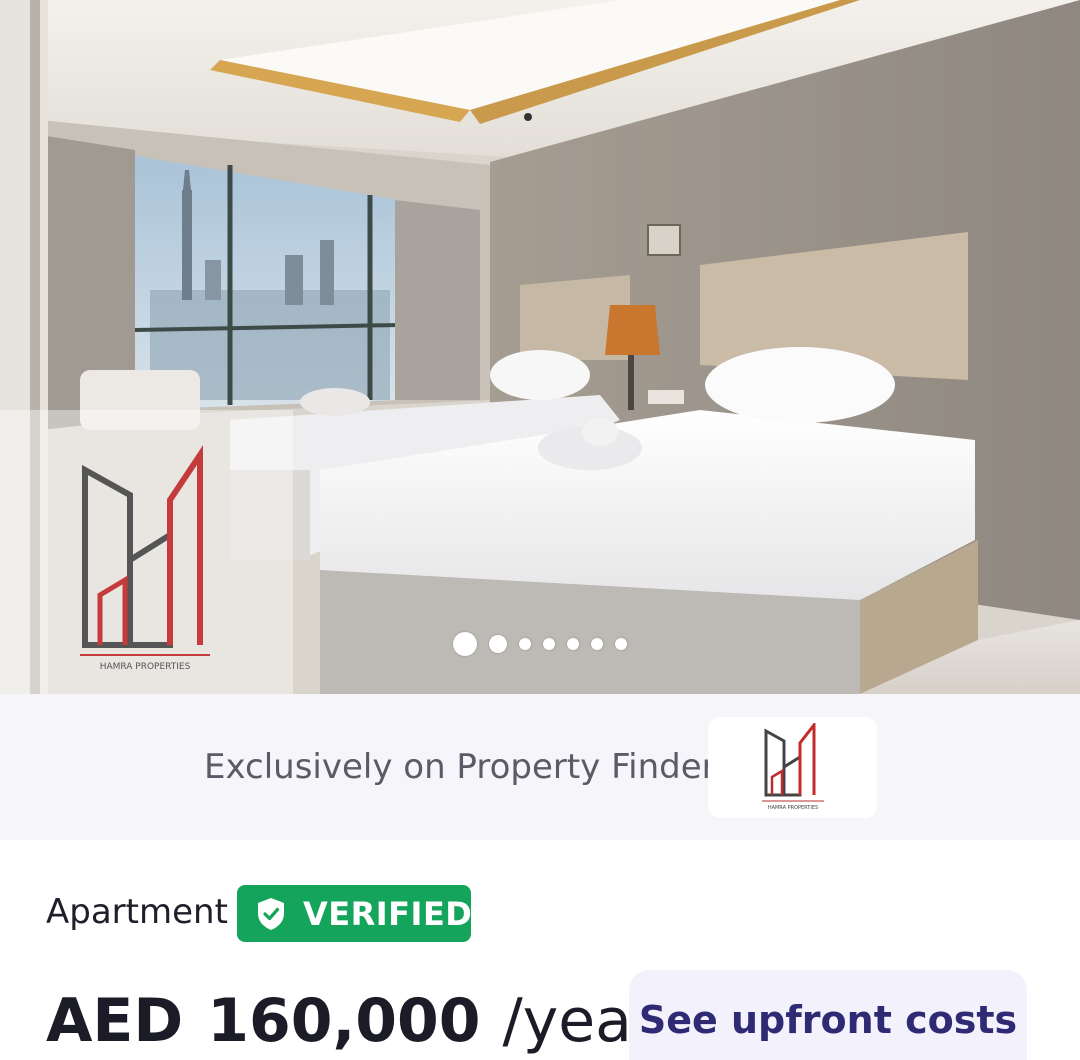  I want to click on price: AED 160,000/year, so click(351, 1021).